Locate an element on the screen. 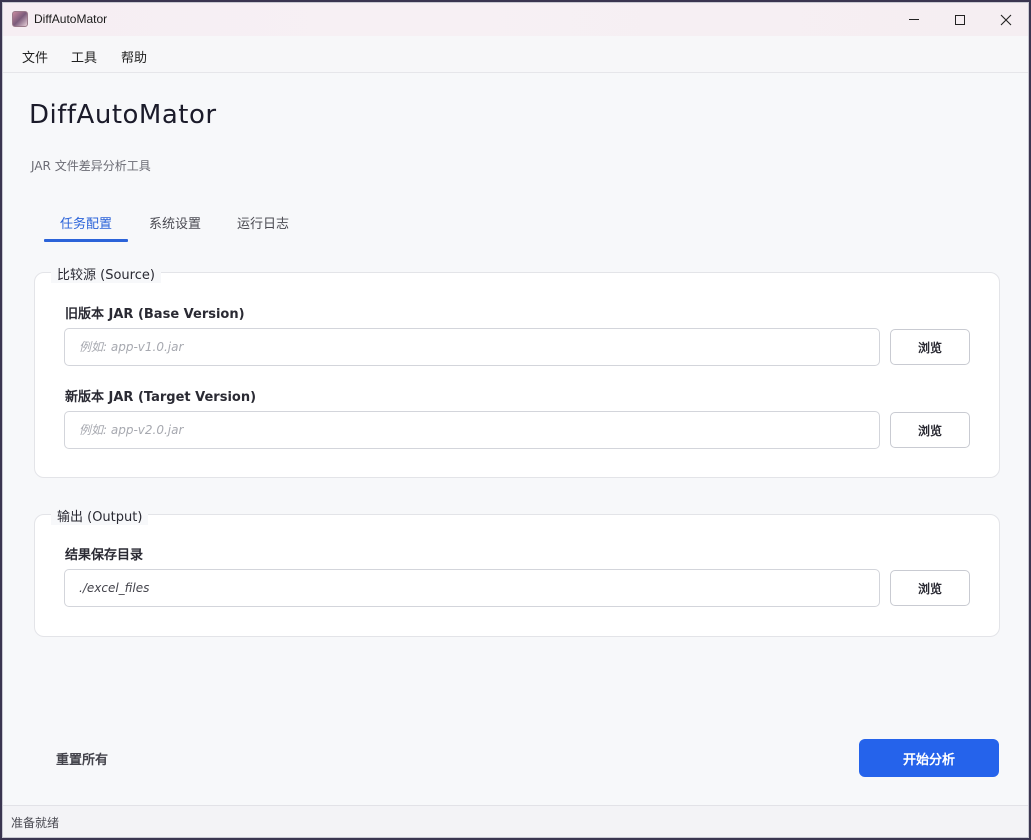  output-dir-label: 结果保存目录 is located at coordinates (104, 555).